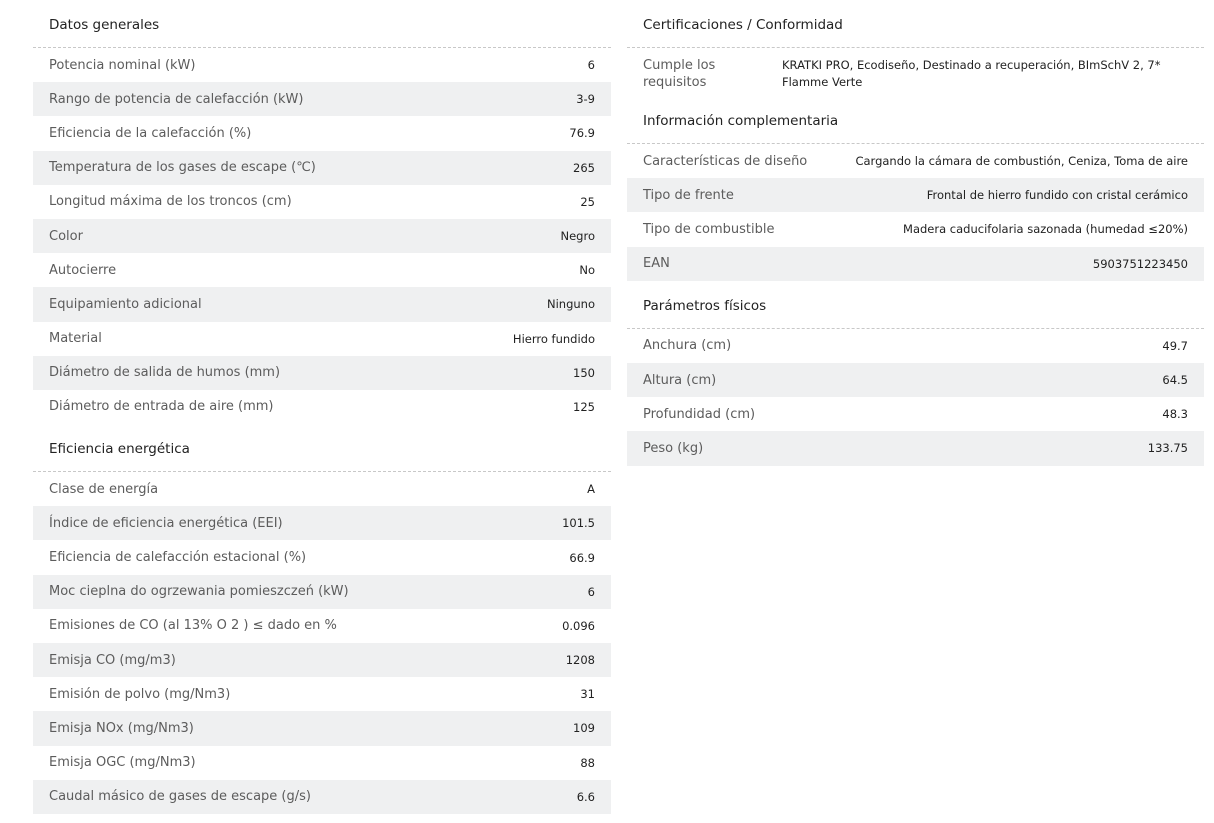 The width and height of the screenshot is (1214, 823). I want to click on table-row: Material Hierro fundido, so click(322, 339).